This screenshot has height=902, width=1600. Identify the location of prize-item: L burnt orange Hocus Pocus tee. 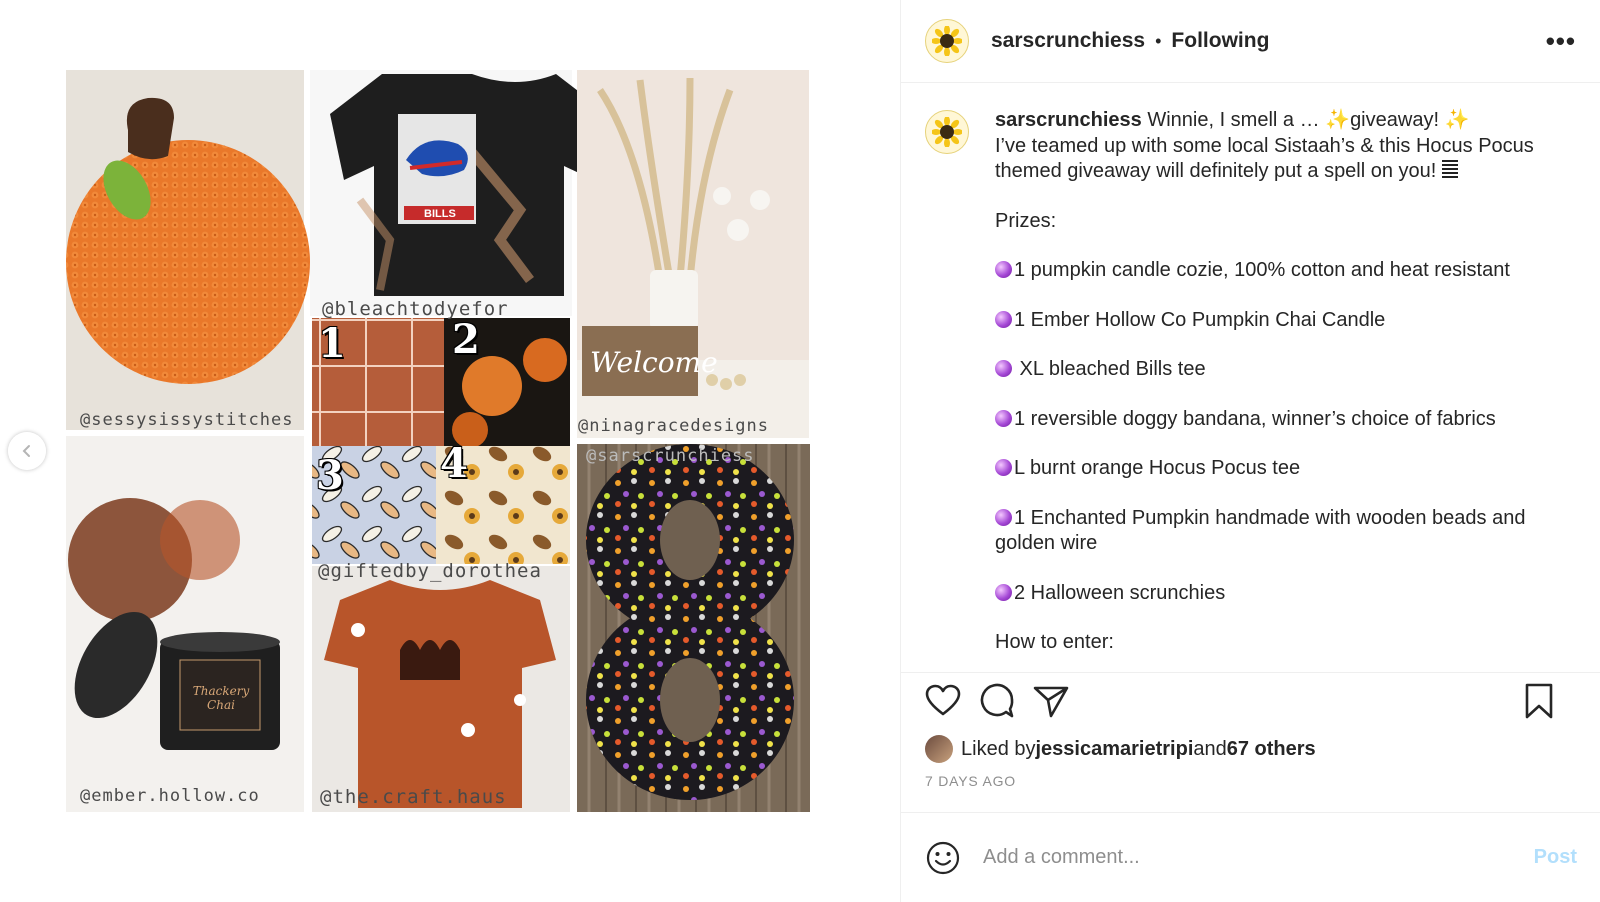
(1280, 469).